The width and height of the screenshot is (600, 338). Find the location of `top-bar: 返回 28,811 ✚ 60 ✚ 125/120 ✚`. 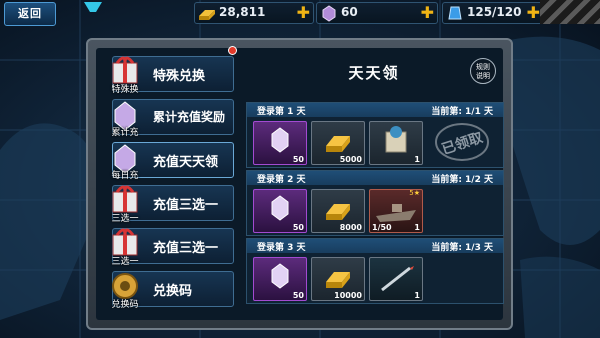

top-bar: 返回 28,811 ✚ 60 ✚ 125/120 ✚ is located at coordinates (300, 13).